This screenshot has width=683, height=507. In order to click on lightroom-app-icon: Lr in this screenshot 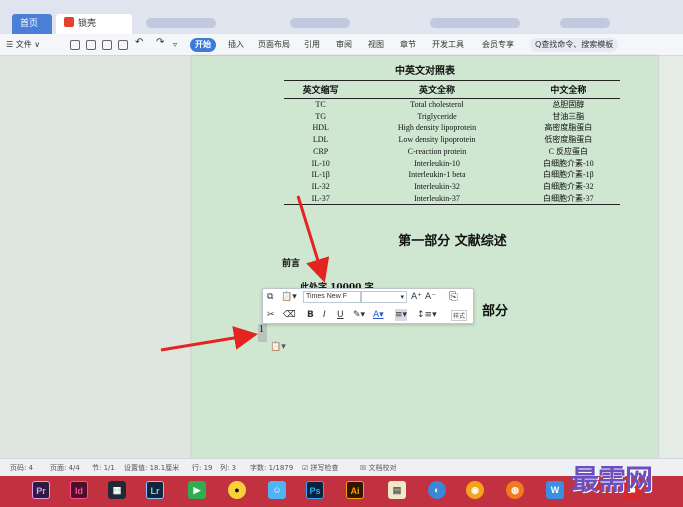, I will do `click(155, 490)`.